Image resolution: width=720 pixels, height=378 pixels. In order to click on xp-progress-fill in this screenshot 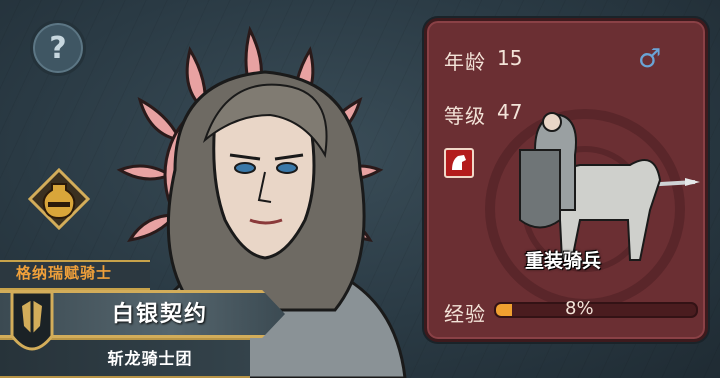, I will do `click(504, 310)`.